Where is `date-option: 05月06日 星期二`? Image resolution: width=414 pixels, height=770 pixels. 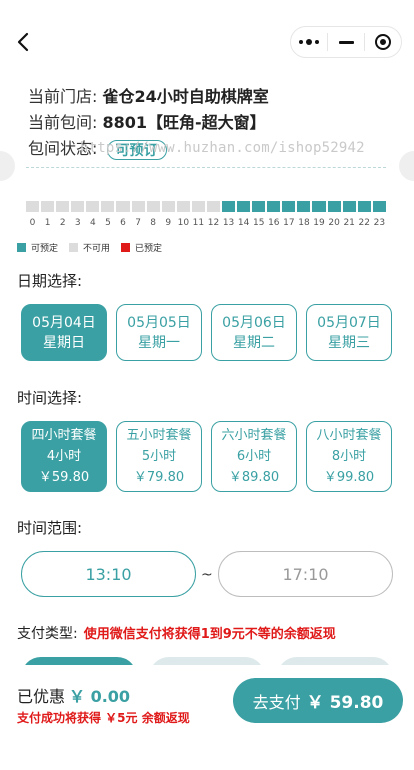
date-option: 05月06日 星期二 is located at coordinates (254, 332).